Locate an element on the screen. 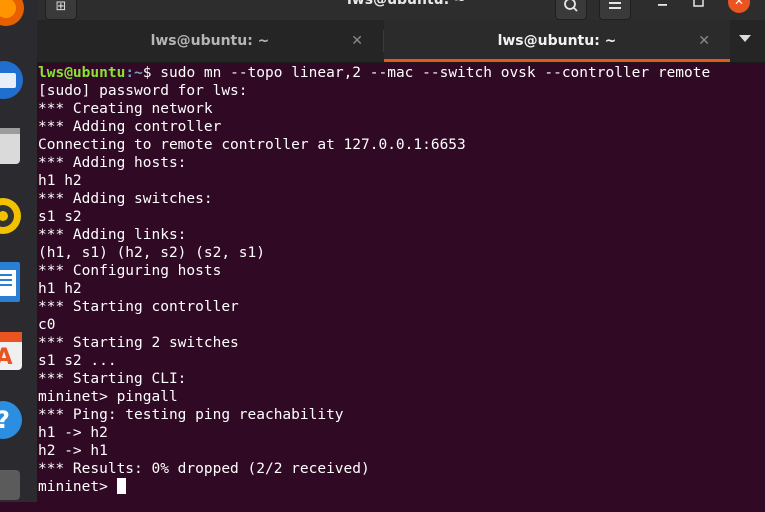 This screenshot has height=512, width=765. tab-2-label: lws@ubuntu: ~ is located at coordinates (557, 41).